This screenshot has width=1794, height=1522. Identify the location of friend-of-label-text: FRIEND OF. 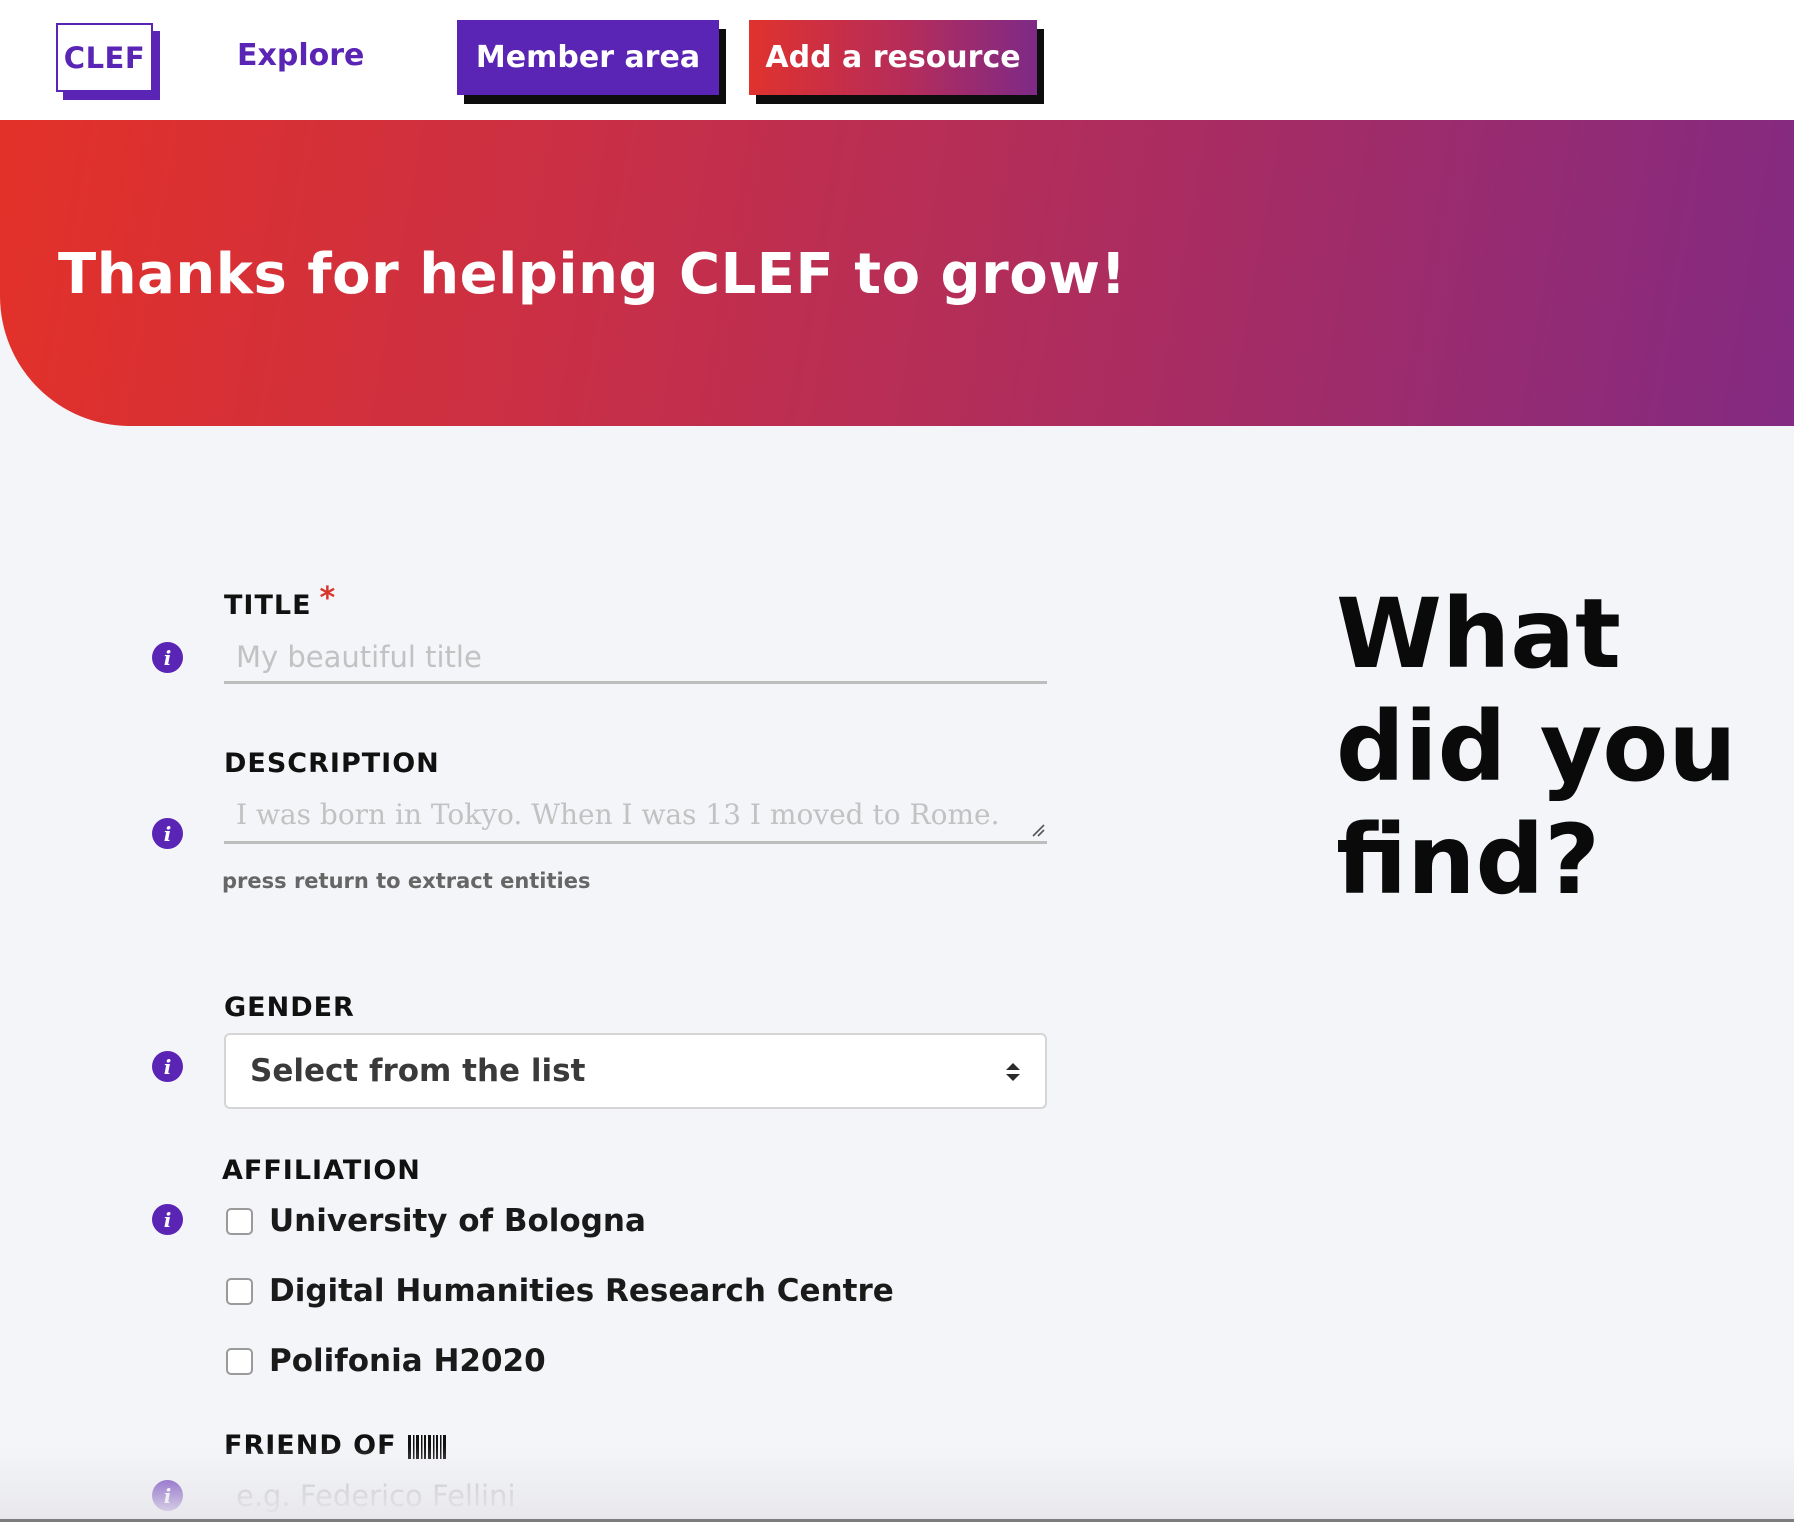
(310, 1445).